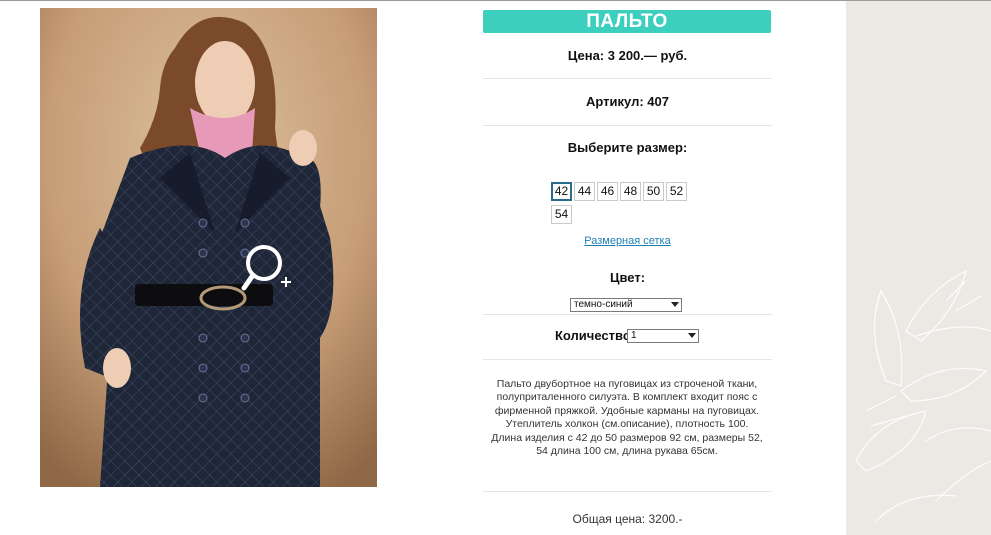 Image resolution: width=991 pixels, height=535 pixels. Describe the element at coordinates (653, 191) in the screenshot. I see `size-option-50: 50` at that location.